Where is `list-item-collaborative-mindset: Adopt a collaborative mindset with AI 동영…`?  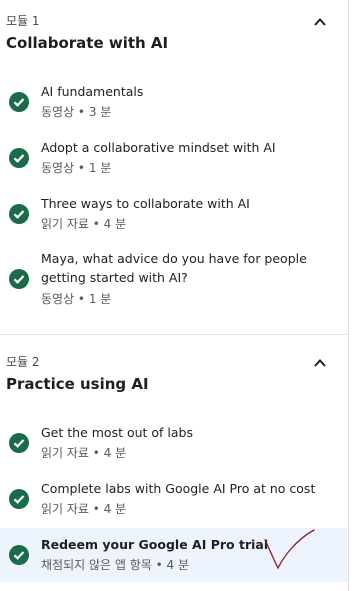 list-item-collaborative-mindset: Adopt a collaborative mindset with AI 동영… is located at coordinates (174, 158).